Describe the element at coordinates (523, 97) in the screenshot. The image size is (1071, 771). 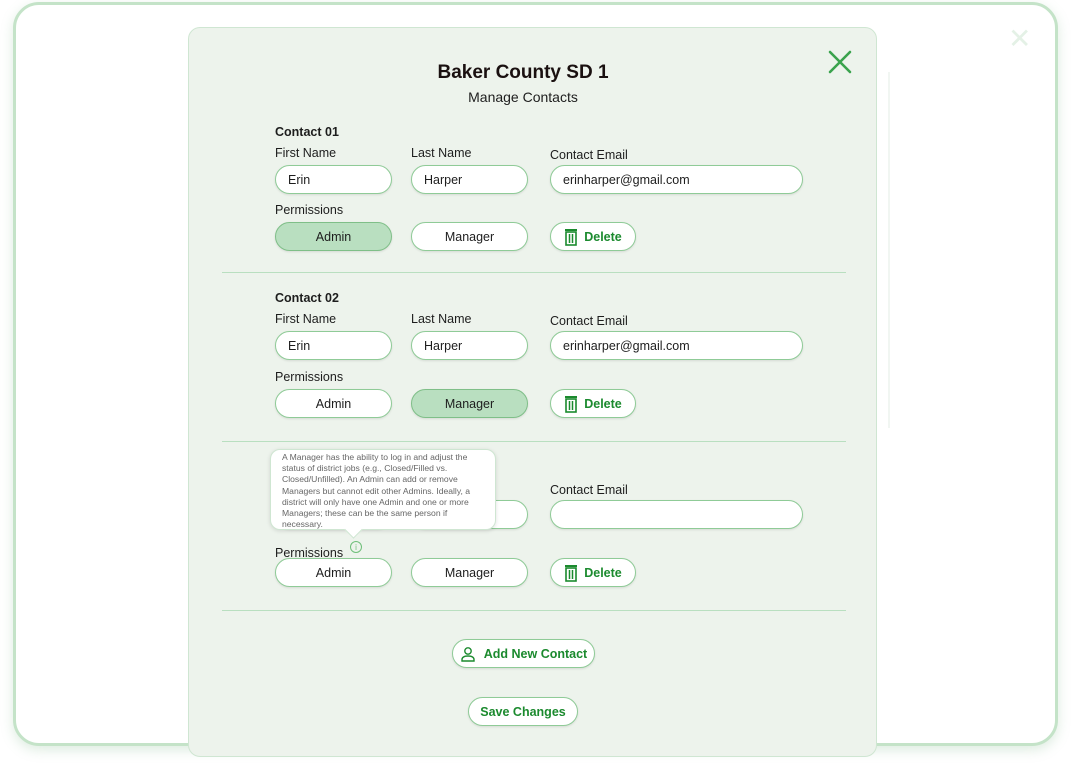
I see `modal-subtitle: Manage Contacts` at that location.